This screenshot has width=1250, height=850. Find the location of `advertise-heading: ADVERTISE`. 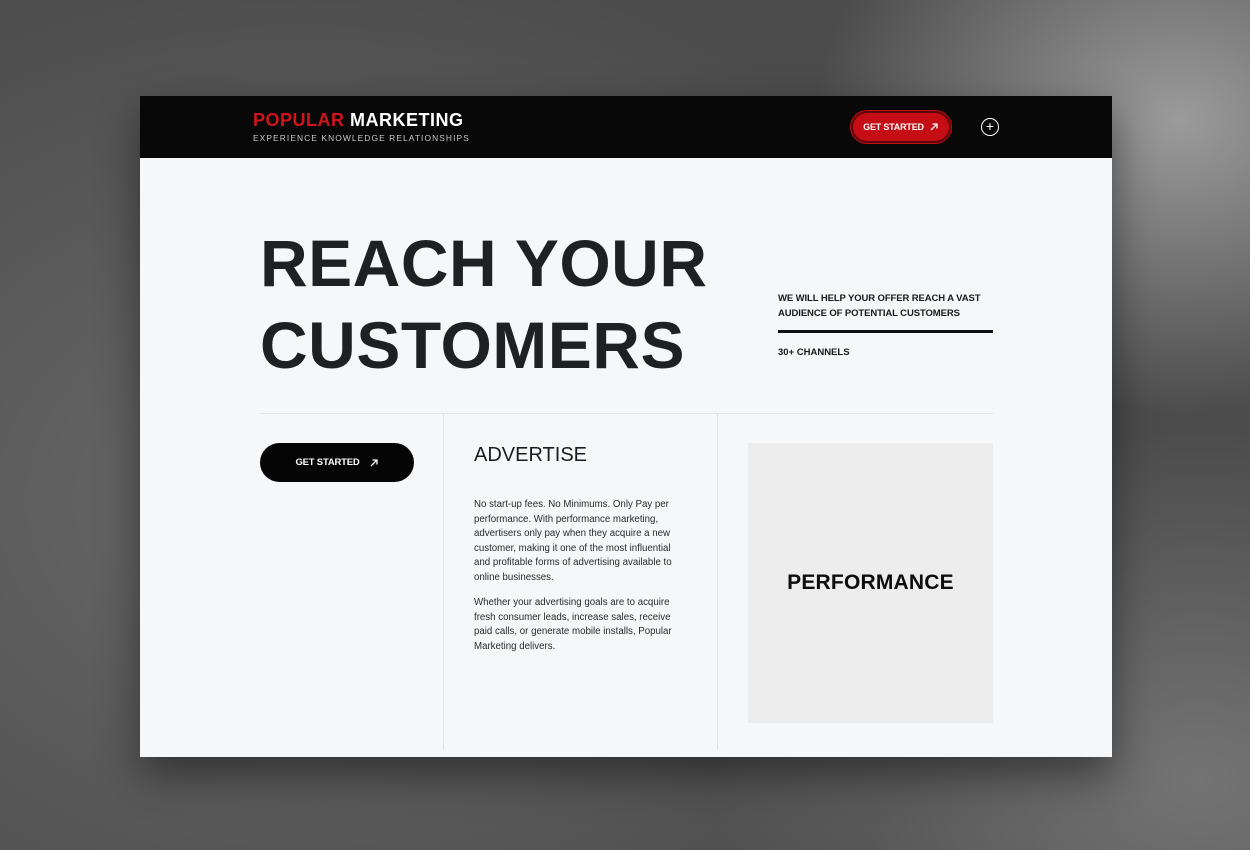

advertise-heading: ADVERTISE is located at coordinates (530, 455).